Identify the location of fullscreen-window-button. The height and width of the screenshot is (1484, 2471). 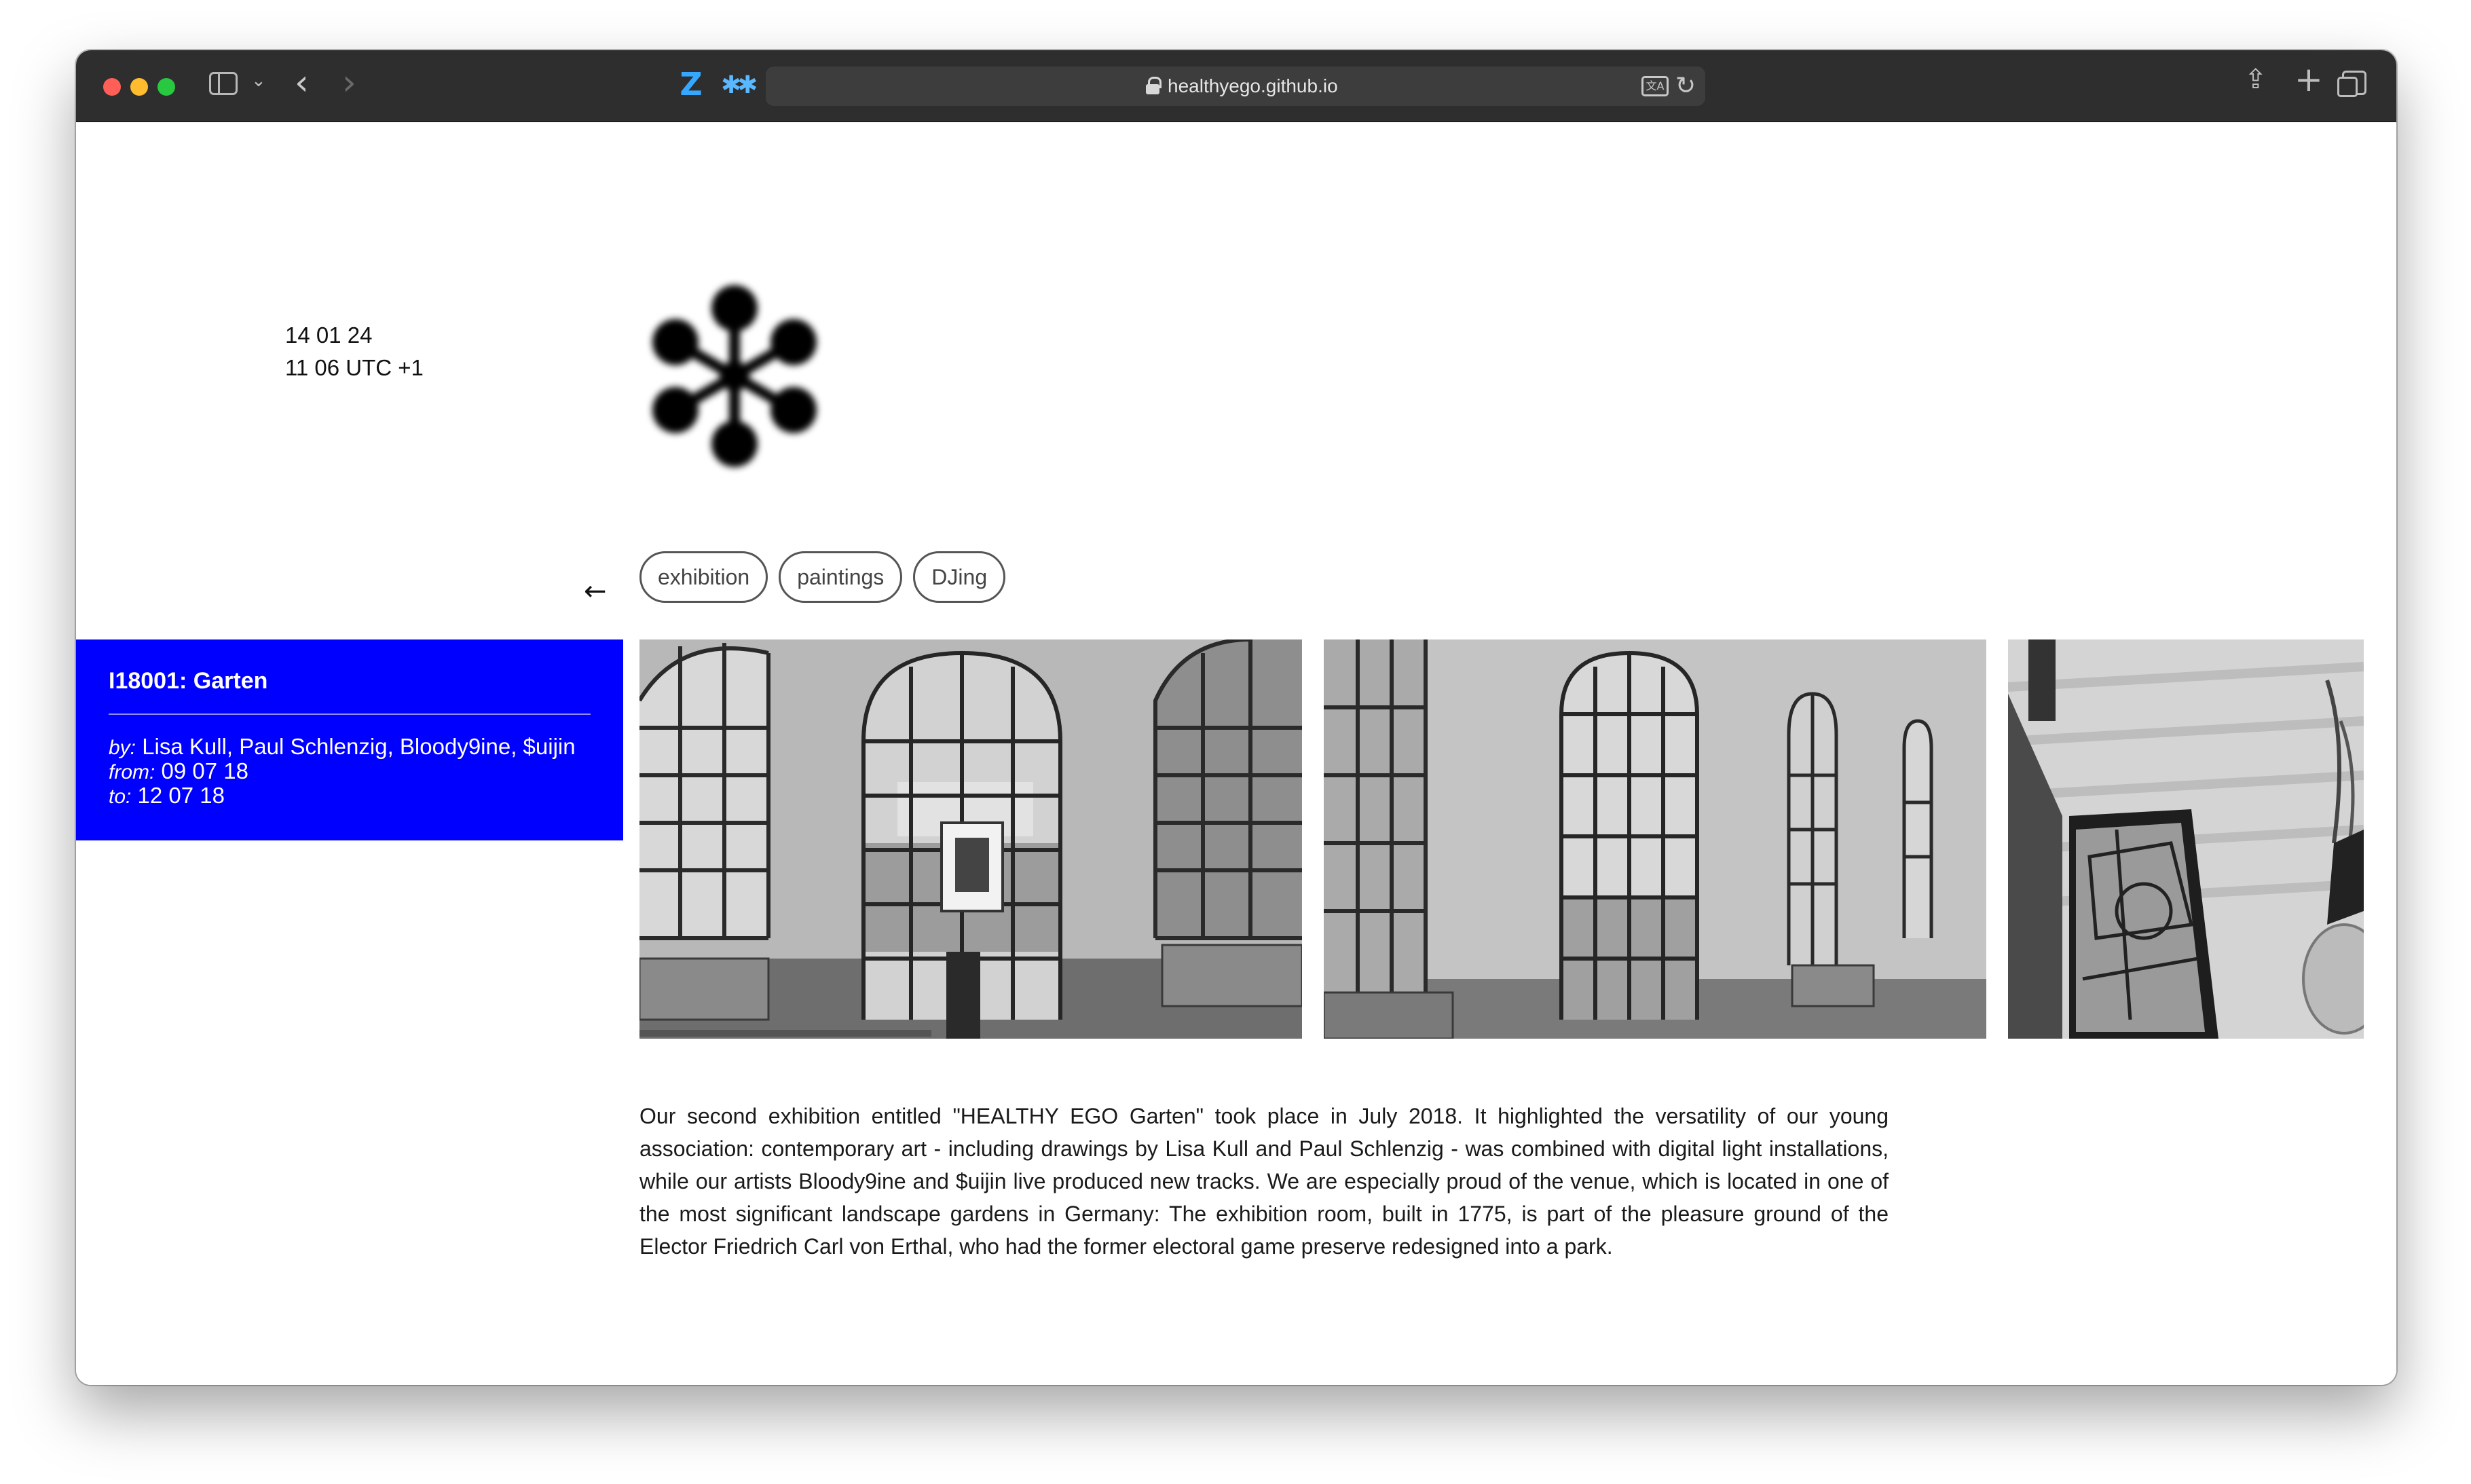
(166, 87).